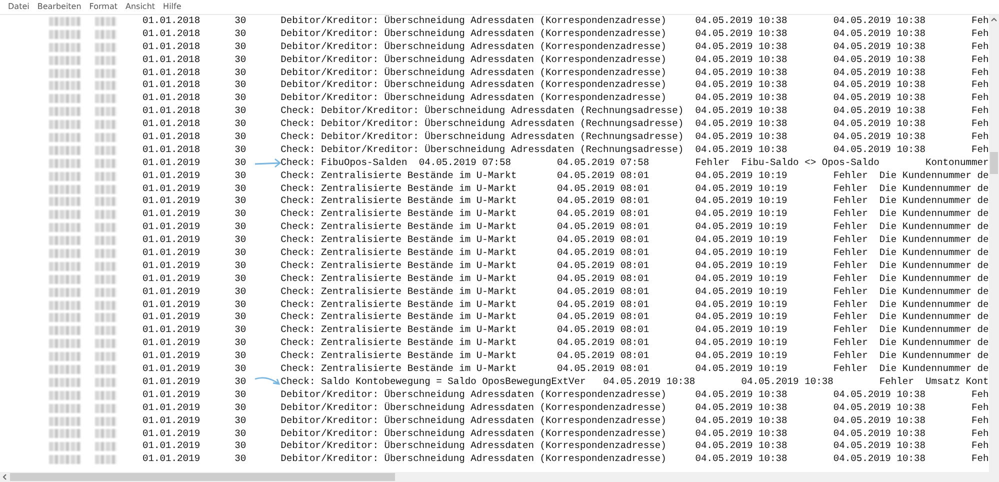 The width and height of the screenshot is (999, 482). I want to click on horizontal-scrollbar, so click(499, 477).